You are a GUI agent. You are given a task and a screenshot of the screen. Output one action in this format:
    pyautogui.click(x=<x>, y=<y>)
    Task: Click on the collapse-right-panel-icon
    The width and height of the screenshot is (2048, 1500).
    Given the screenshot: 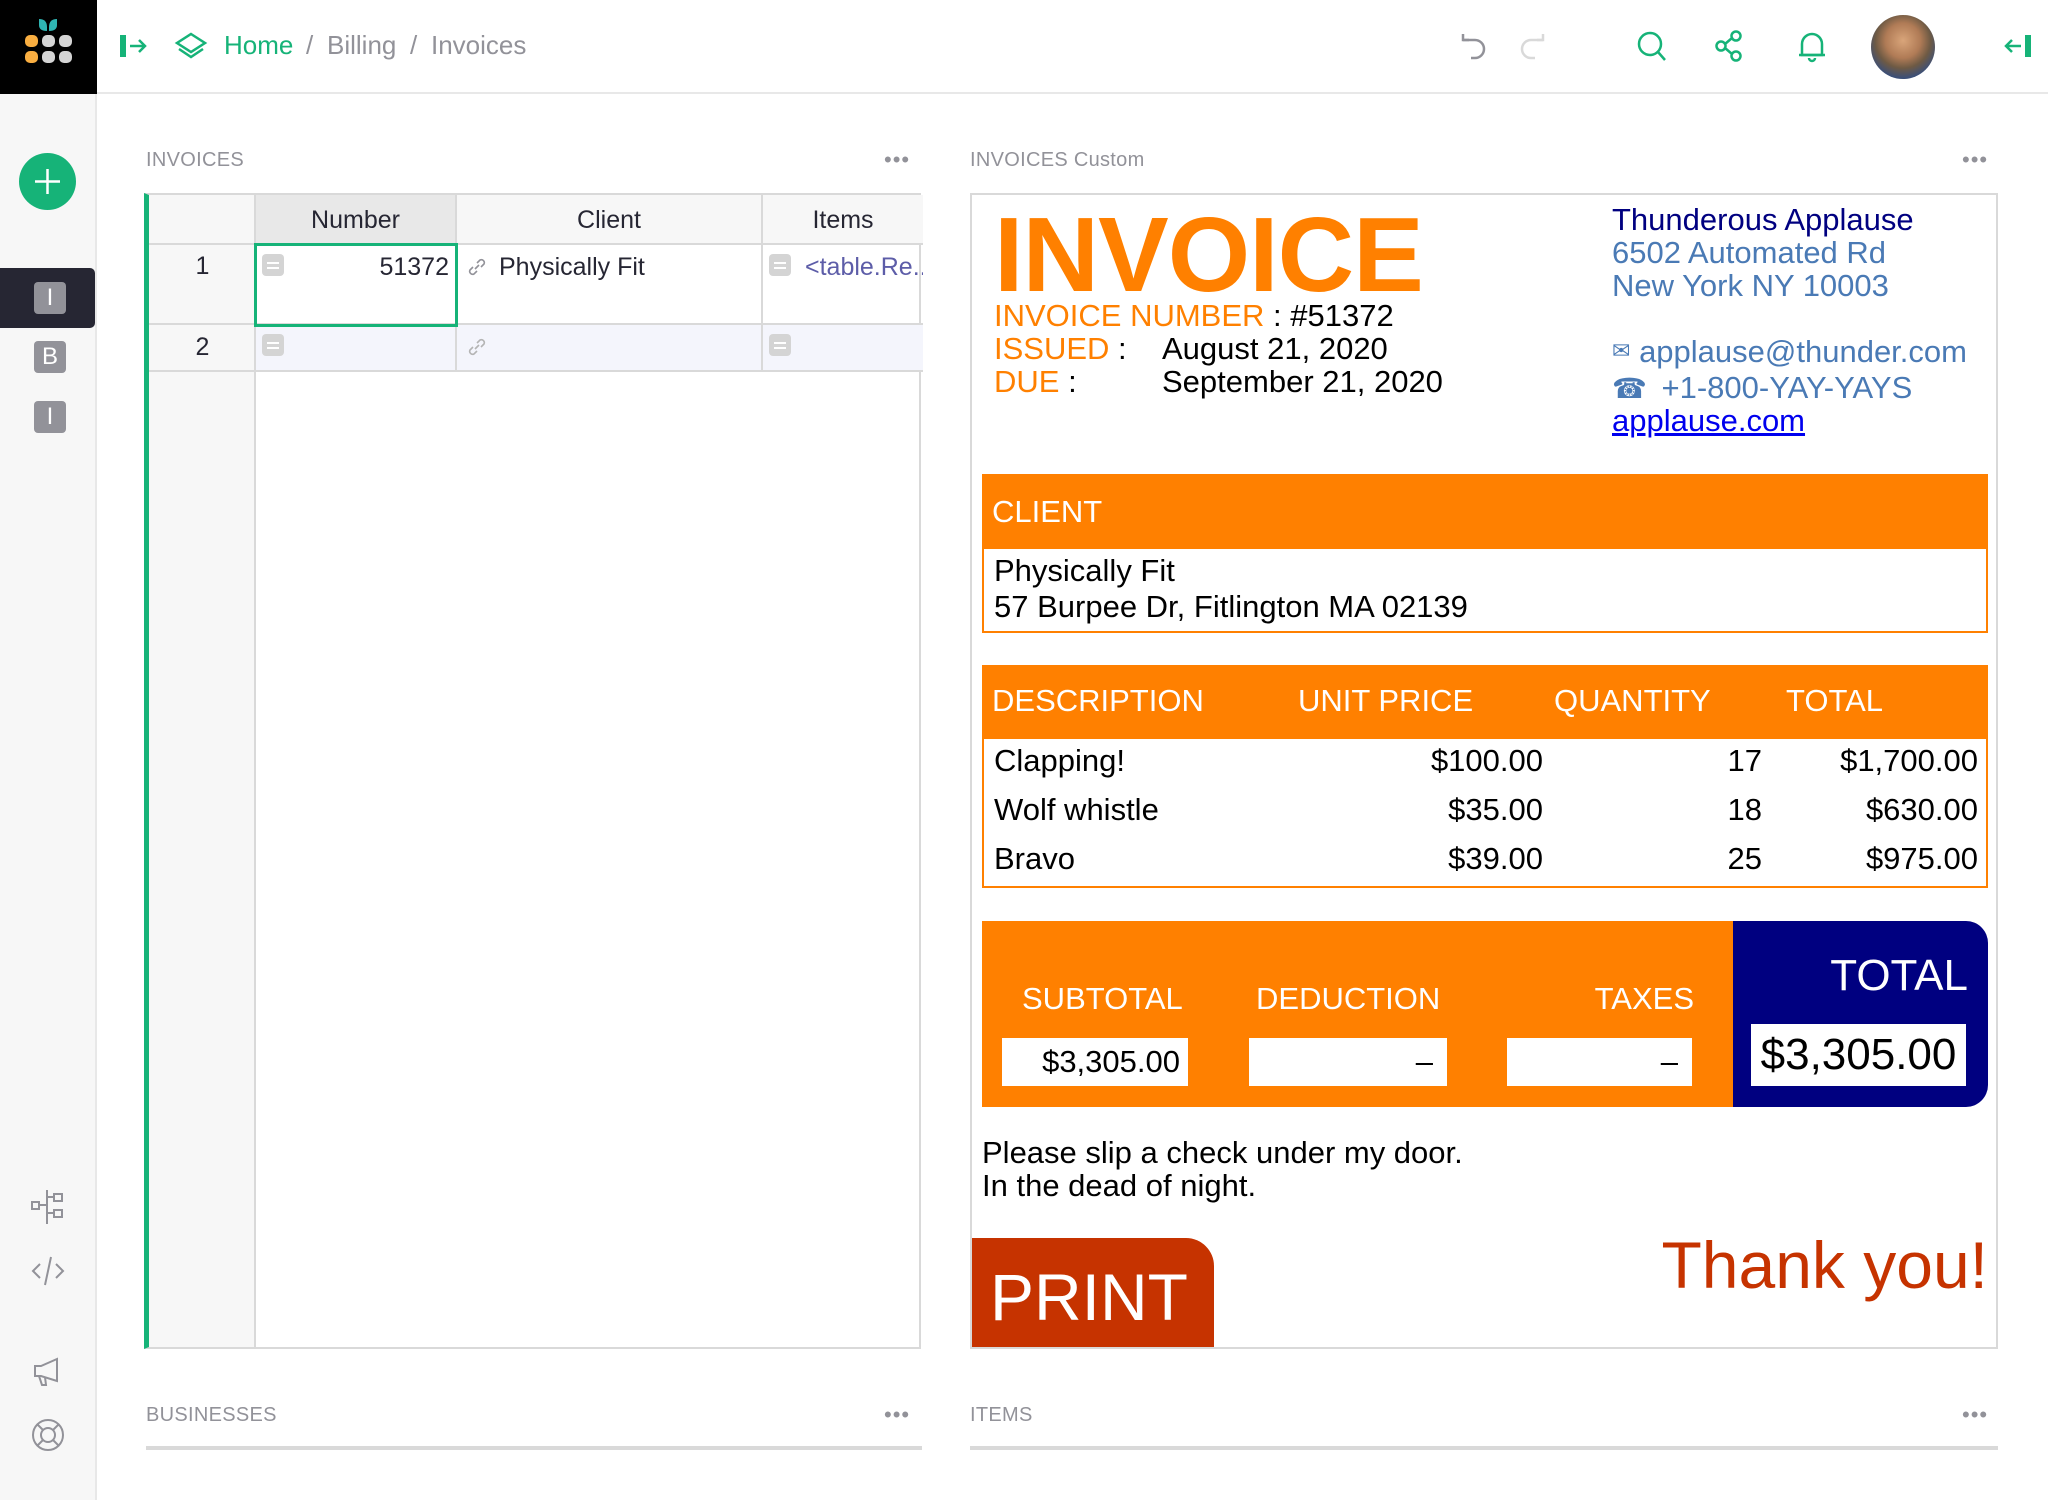 What is the action you would take?
    pyautogui.click(x=2017, y=46)
    